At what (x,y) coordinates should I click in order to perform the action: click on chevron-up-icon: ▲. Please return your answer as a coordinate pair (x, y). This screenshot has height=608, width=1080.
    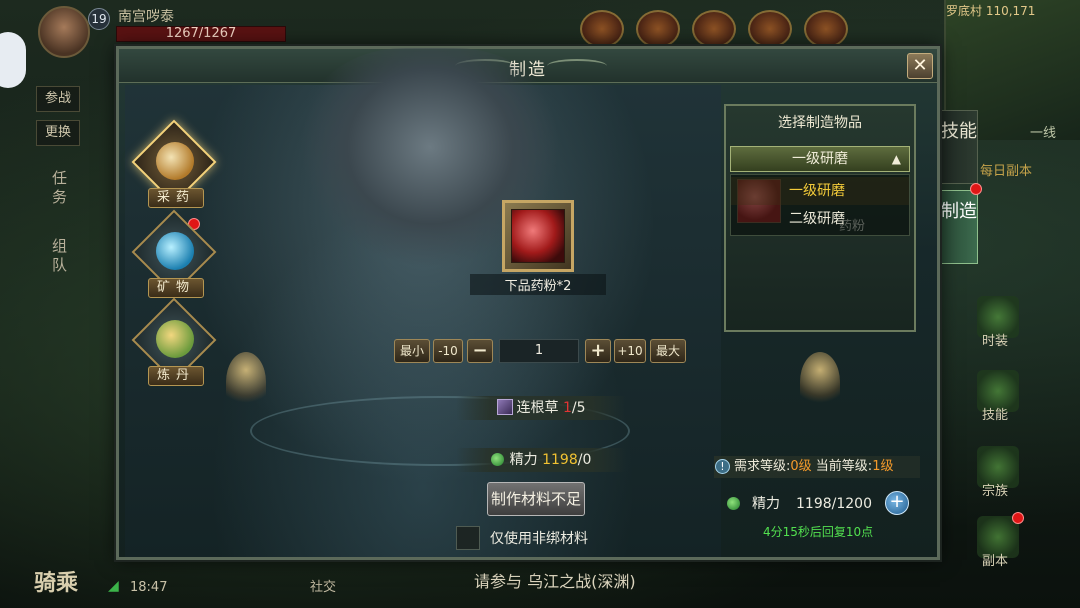
    Looking at the image, I should click on (896, 159).